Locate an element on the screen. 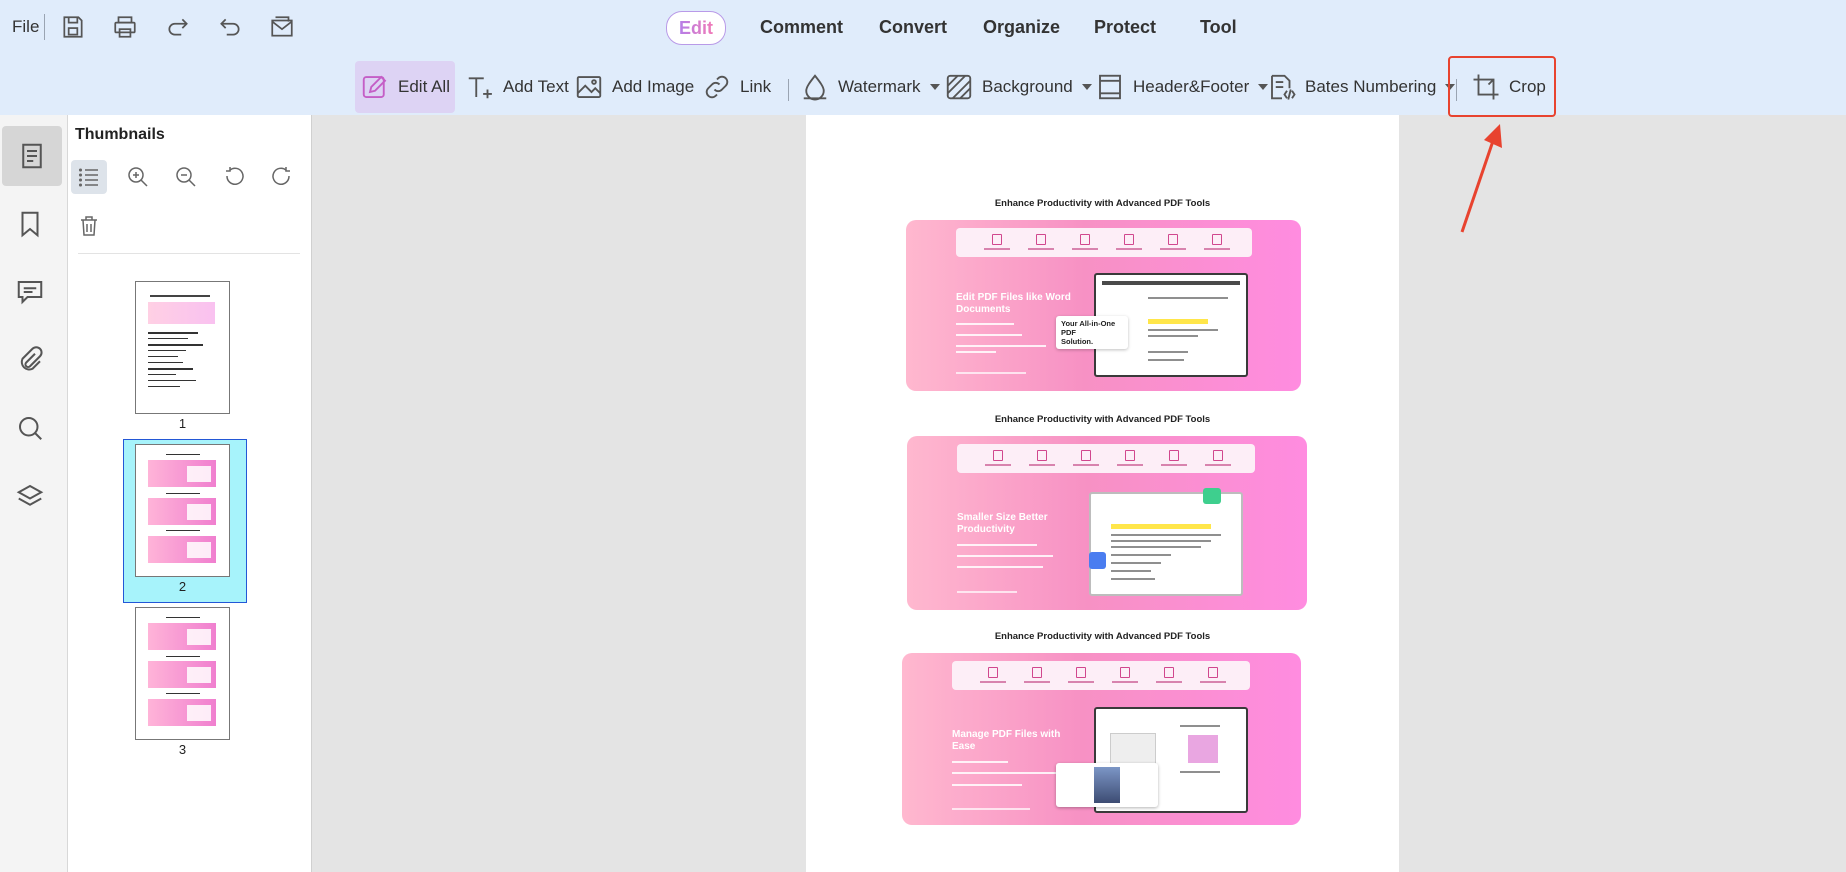 The height and width of the screenshot is (872, 1846). banner-heading-line: Smaller Size Better is located at coordinates (1002, 517).